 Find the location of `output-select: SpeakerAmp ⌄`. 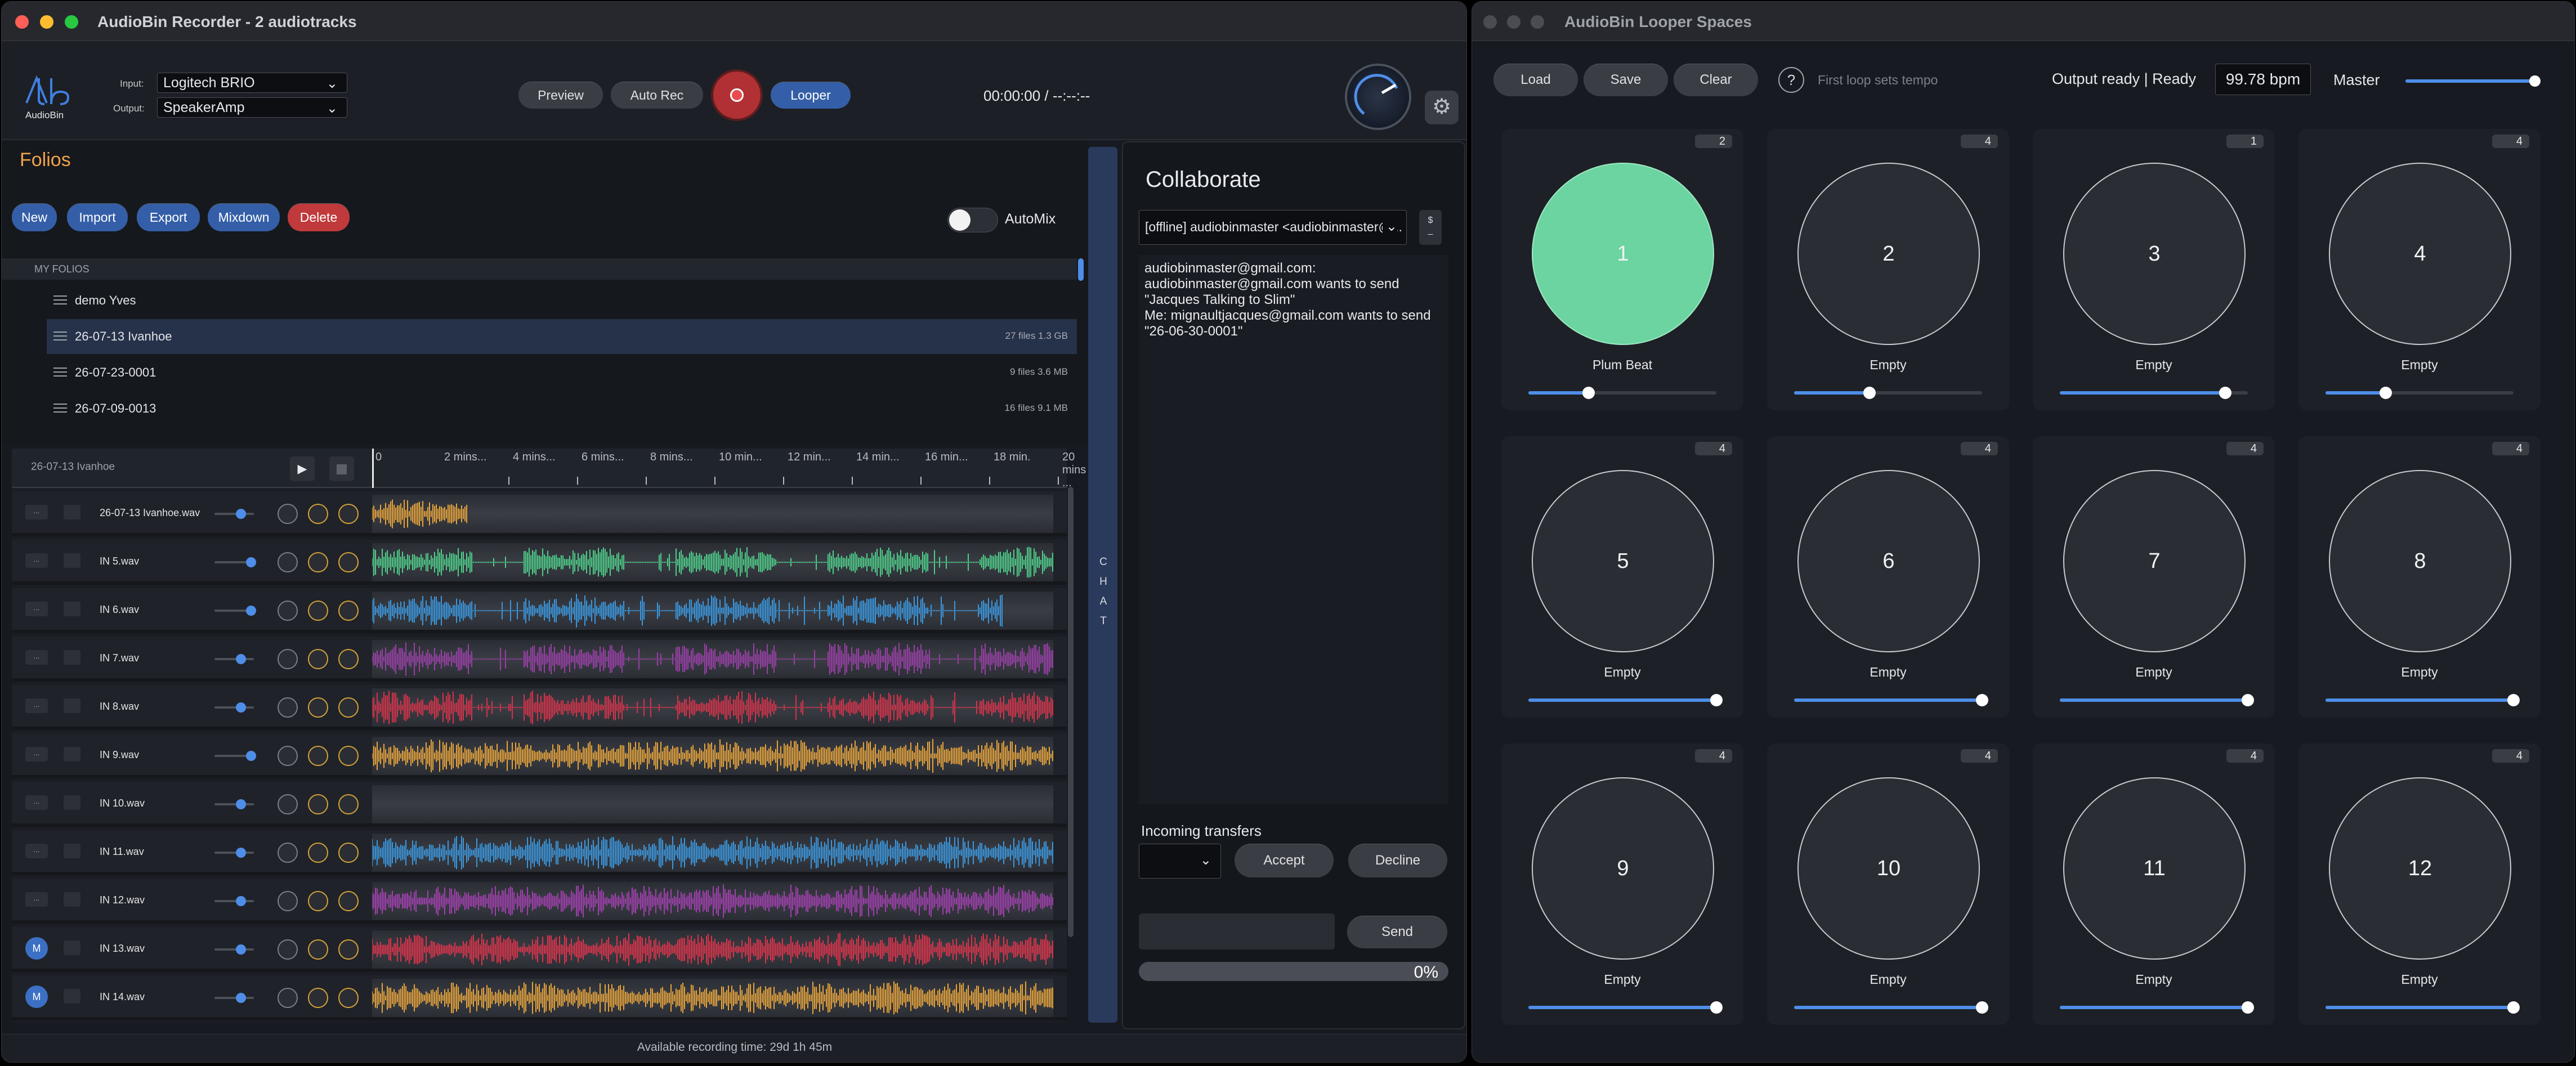

output-select: SpeakerAmp ⌄ is located at coordinates (252, 107).